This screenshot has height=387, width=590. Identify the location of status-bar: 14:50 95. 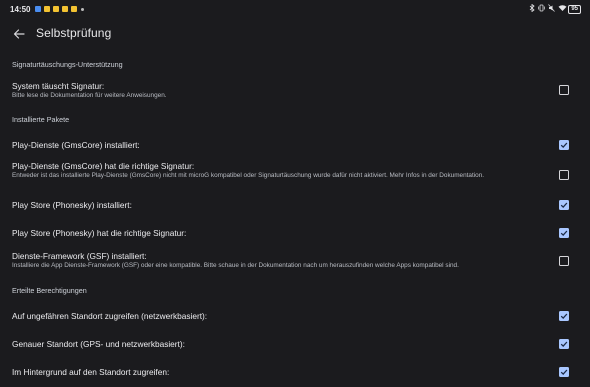
(295, 9).